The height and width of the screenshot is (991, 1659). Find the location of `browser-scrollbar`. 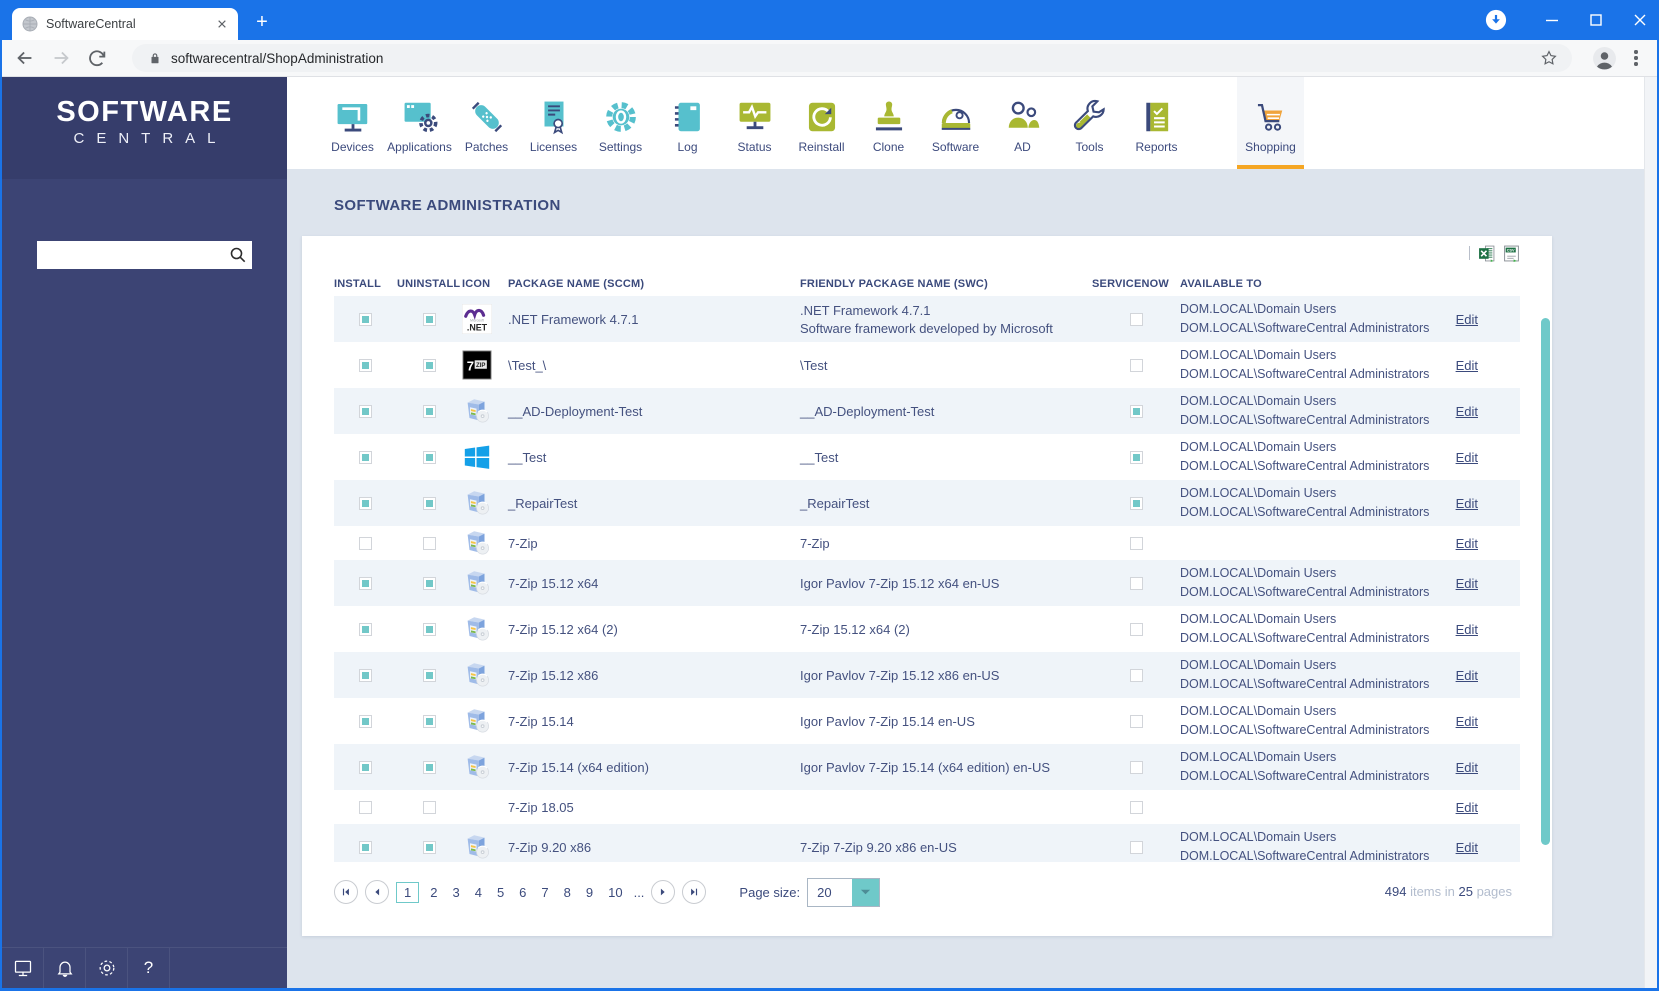

browser-scrollbar is located at coordinates (1650, 532).